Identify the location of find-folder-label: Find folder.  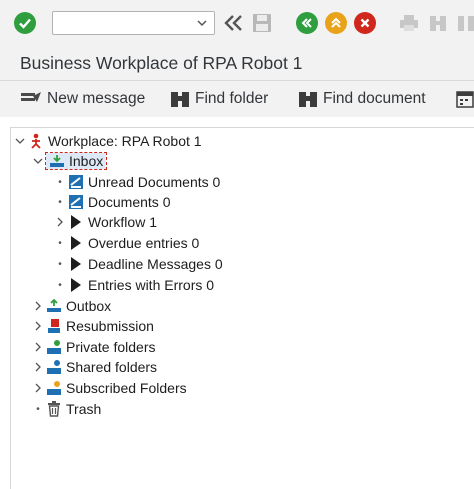
(232, 98).